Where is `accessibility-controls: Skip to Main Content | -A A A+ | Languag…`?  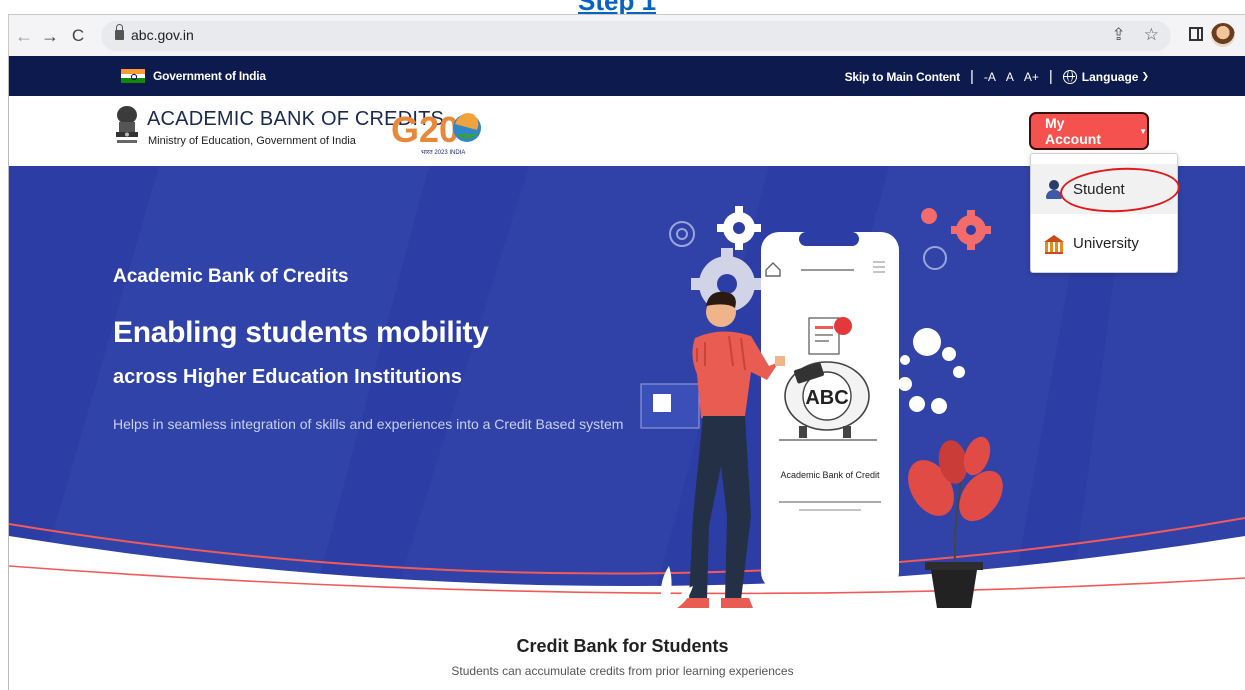
accessibility-controls: Skip to Main Content | -A A A+ | Languag… is located at coordinates (997, 76).